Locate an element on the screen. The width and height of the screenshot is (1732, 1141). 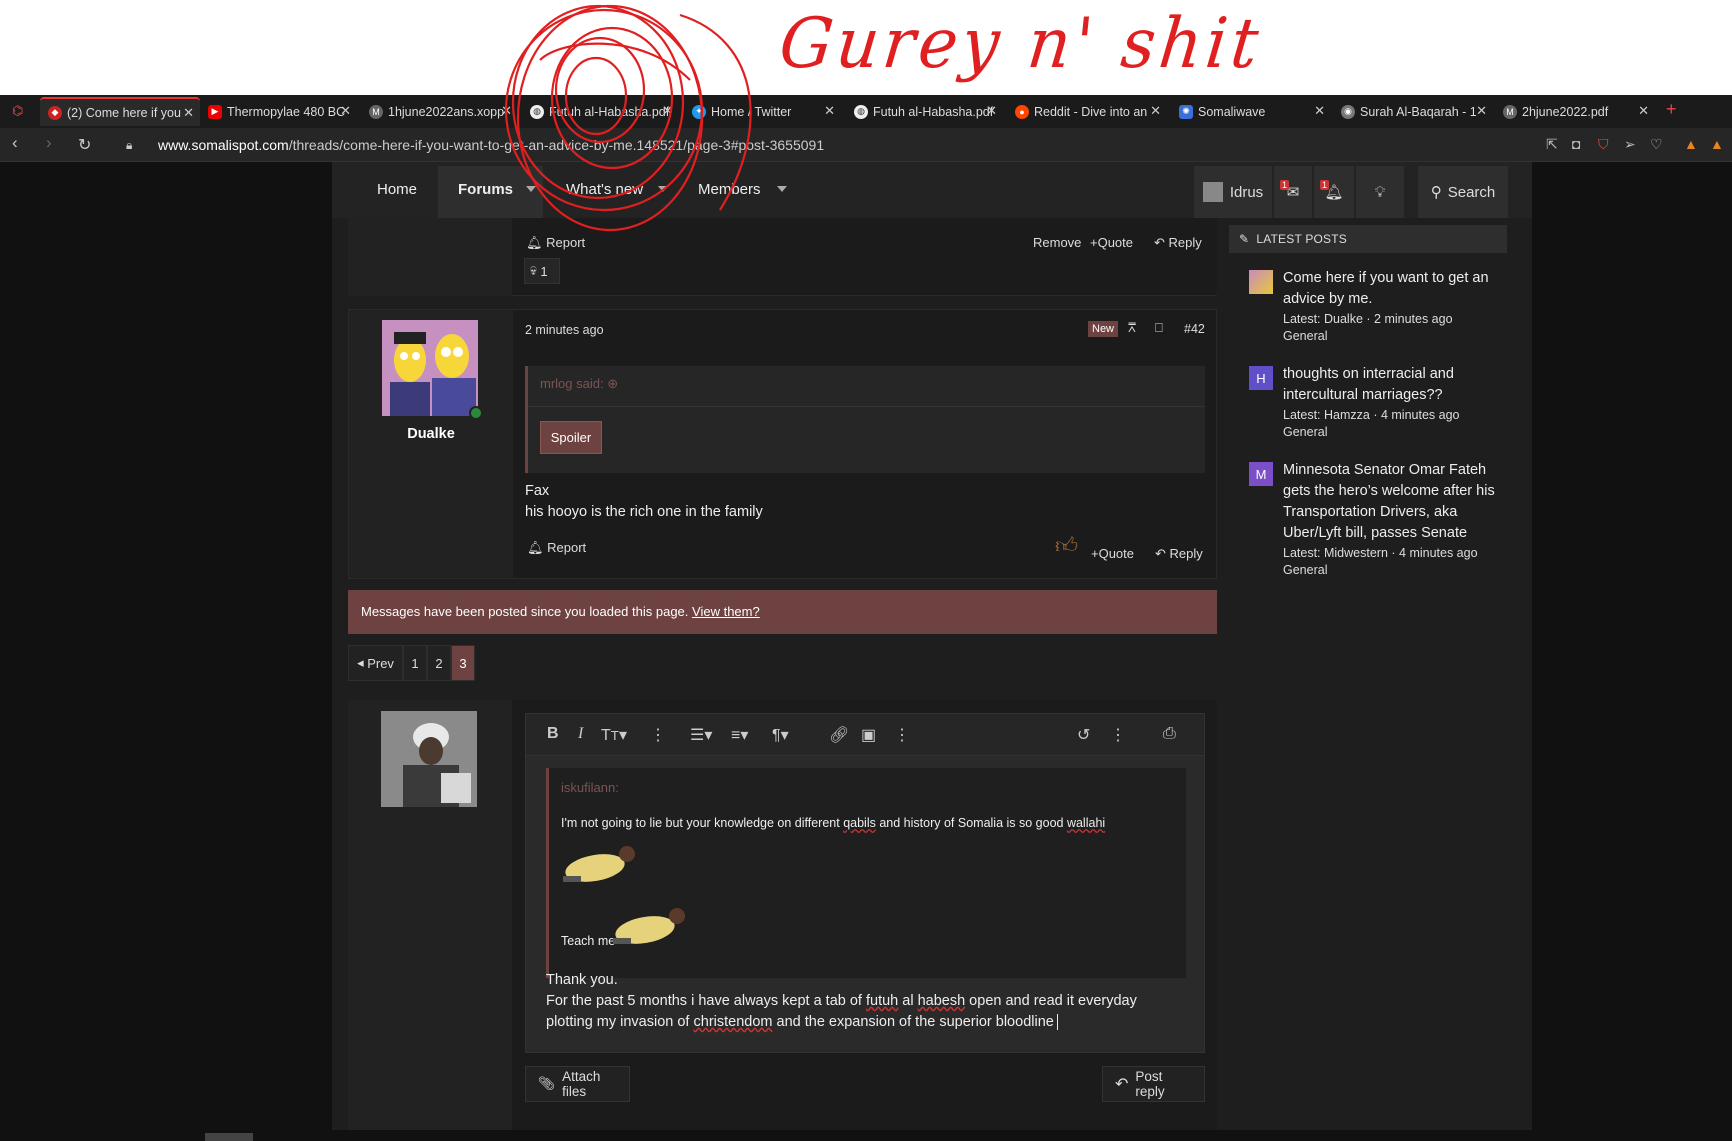
bold-icon: B is located at coordinates (553, 734).